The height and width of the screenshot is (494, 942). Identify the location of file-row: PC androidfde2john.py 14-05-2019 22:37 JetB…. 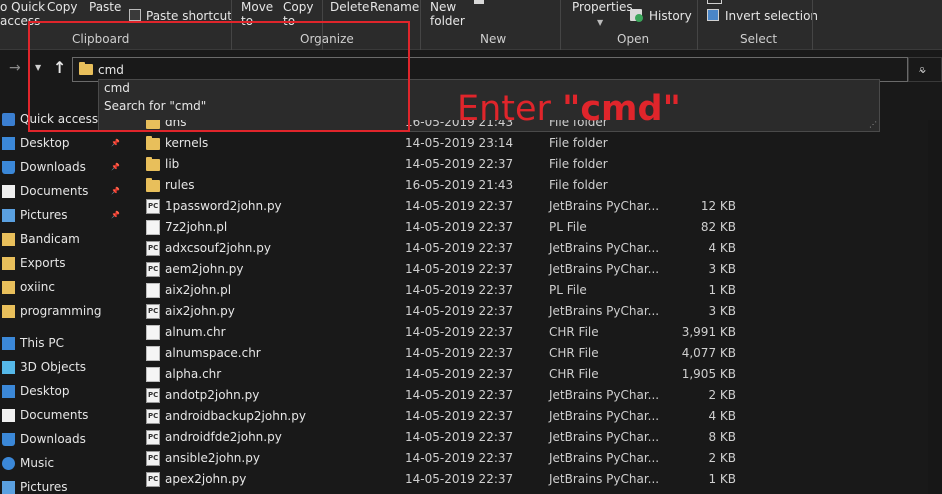
(528, 437).